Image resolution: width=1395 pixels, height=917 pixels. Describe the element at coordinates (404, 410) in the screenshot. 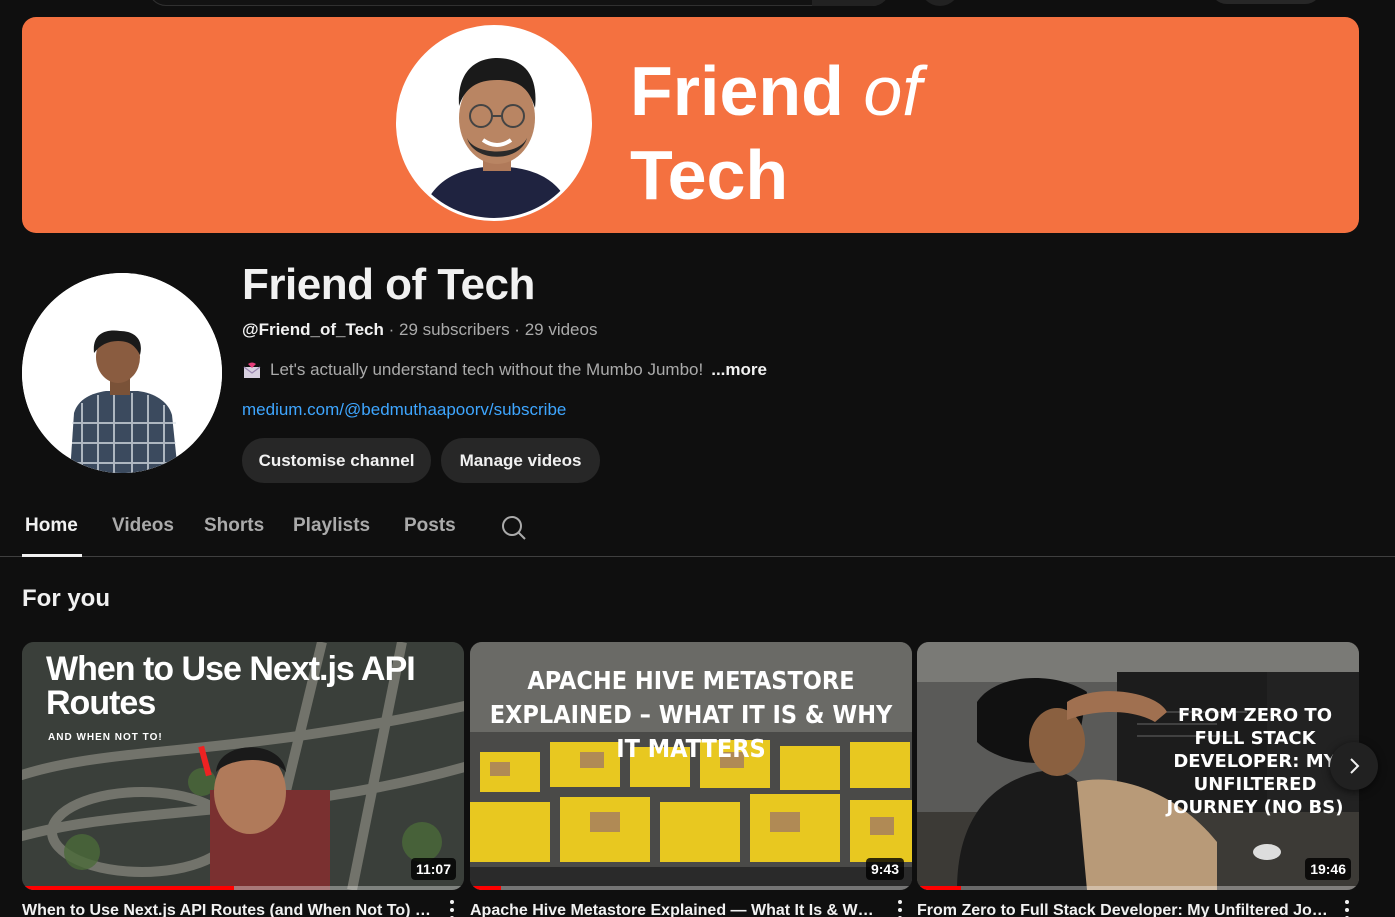

I see `channel-link: medium.com/@bedmuthaapoorv/subscribe` at that location.